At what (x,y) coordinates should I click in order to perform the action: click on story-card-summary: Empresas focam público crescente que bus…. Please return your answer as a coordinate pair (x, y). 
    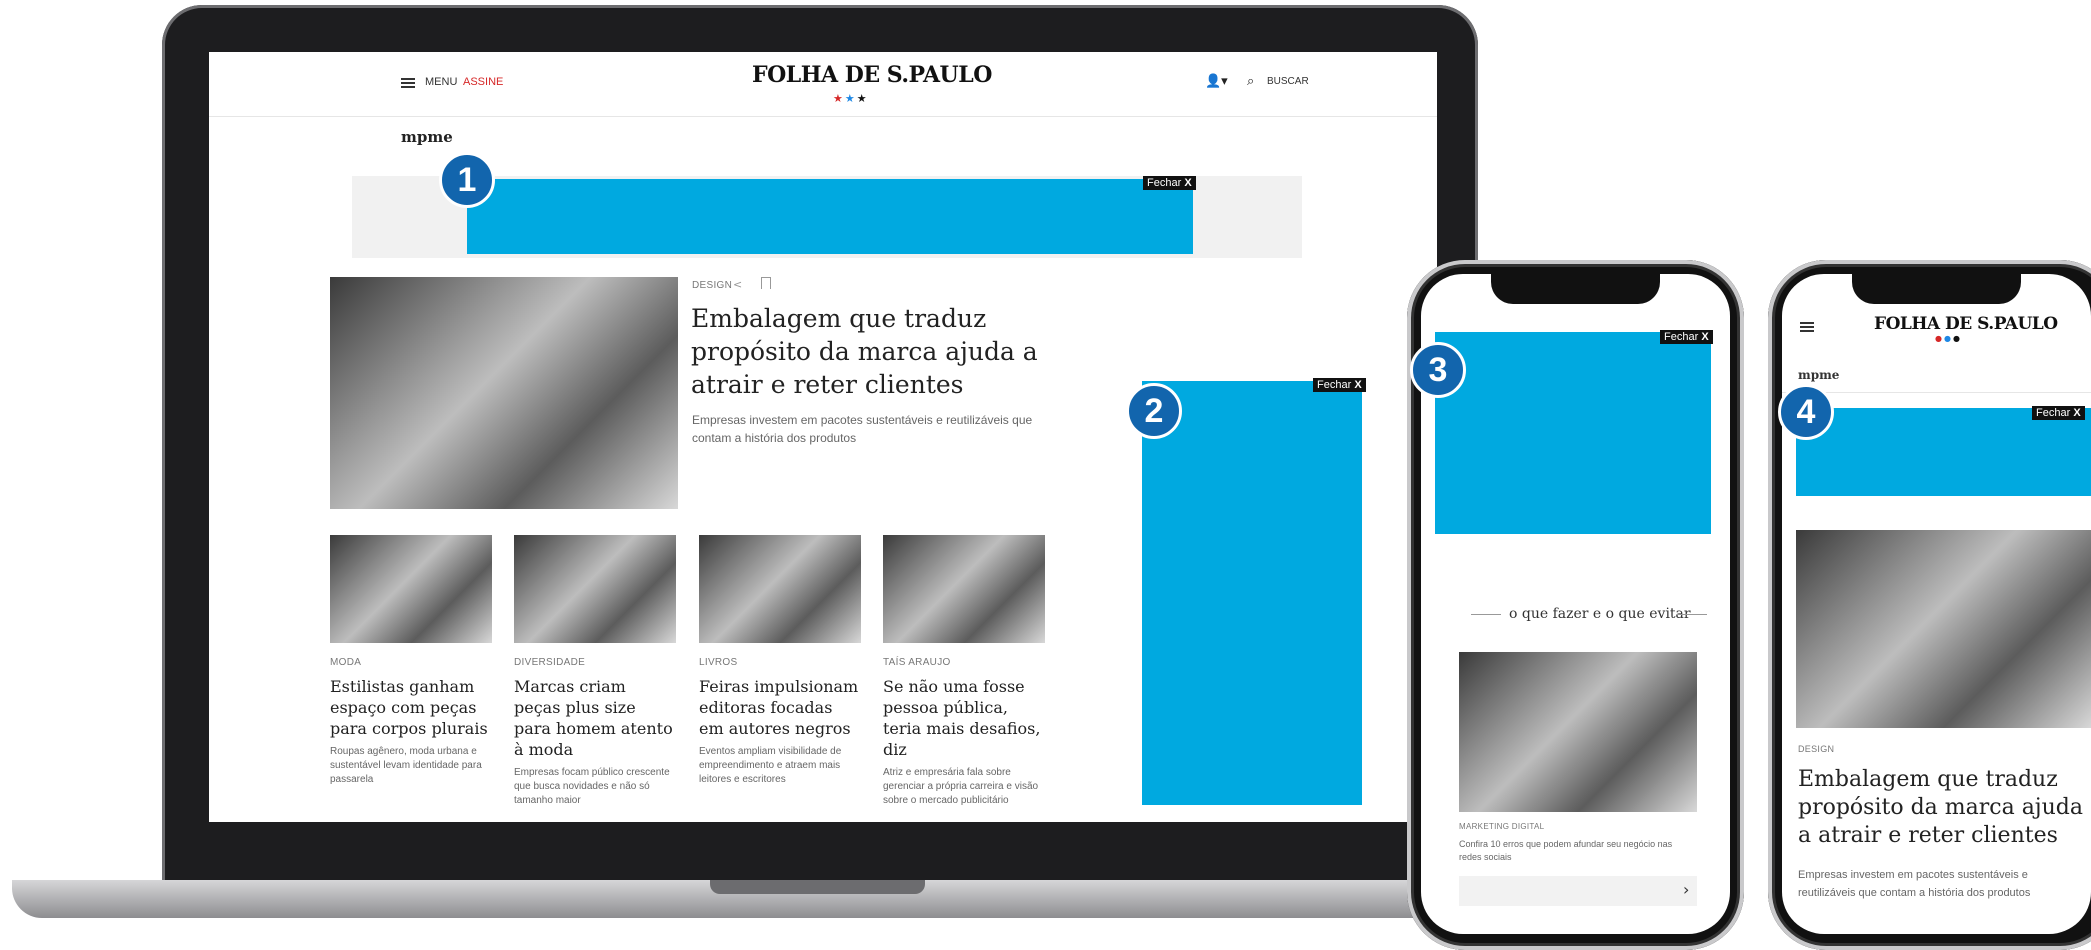
    Looking at the image, I should click on (592, 786).